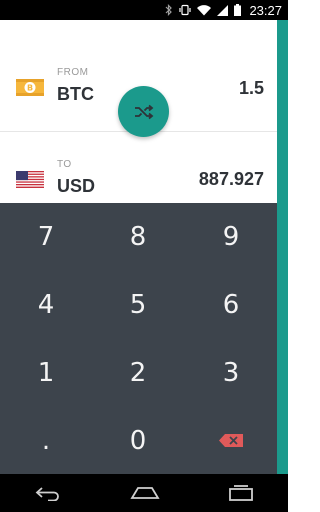  I want to click on key-0: 0, so click(138, 440).